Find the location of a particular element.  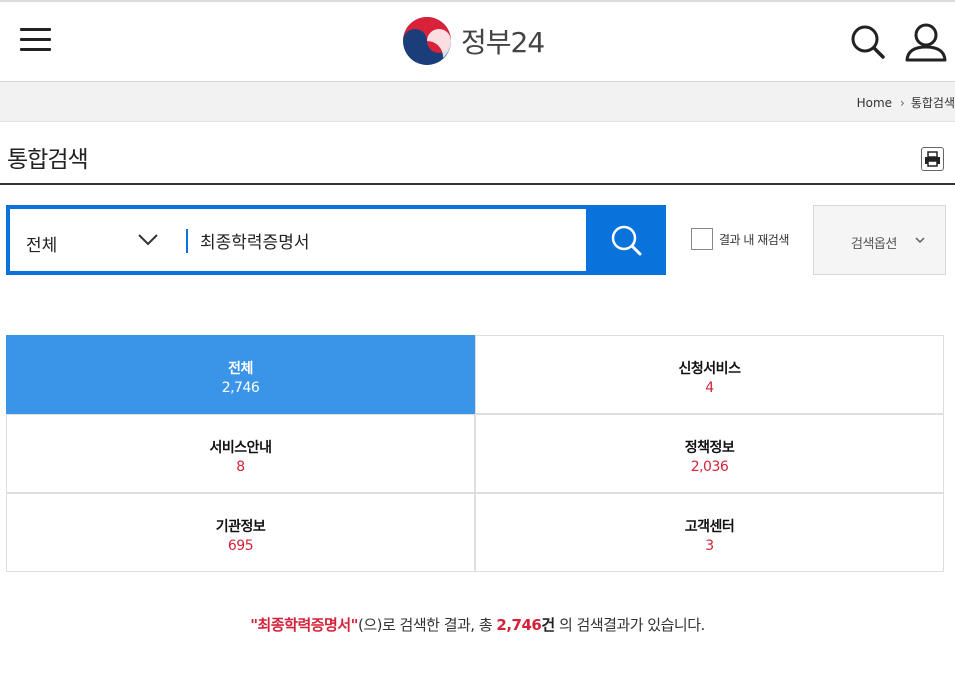

tab-customer-center: 고객센터 3 is located at coordinates (709, 532).